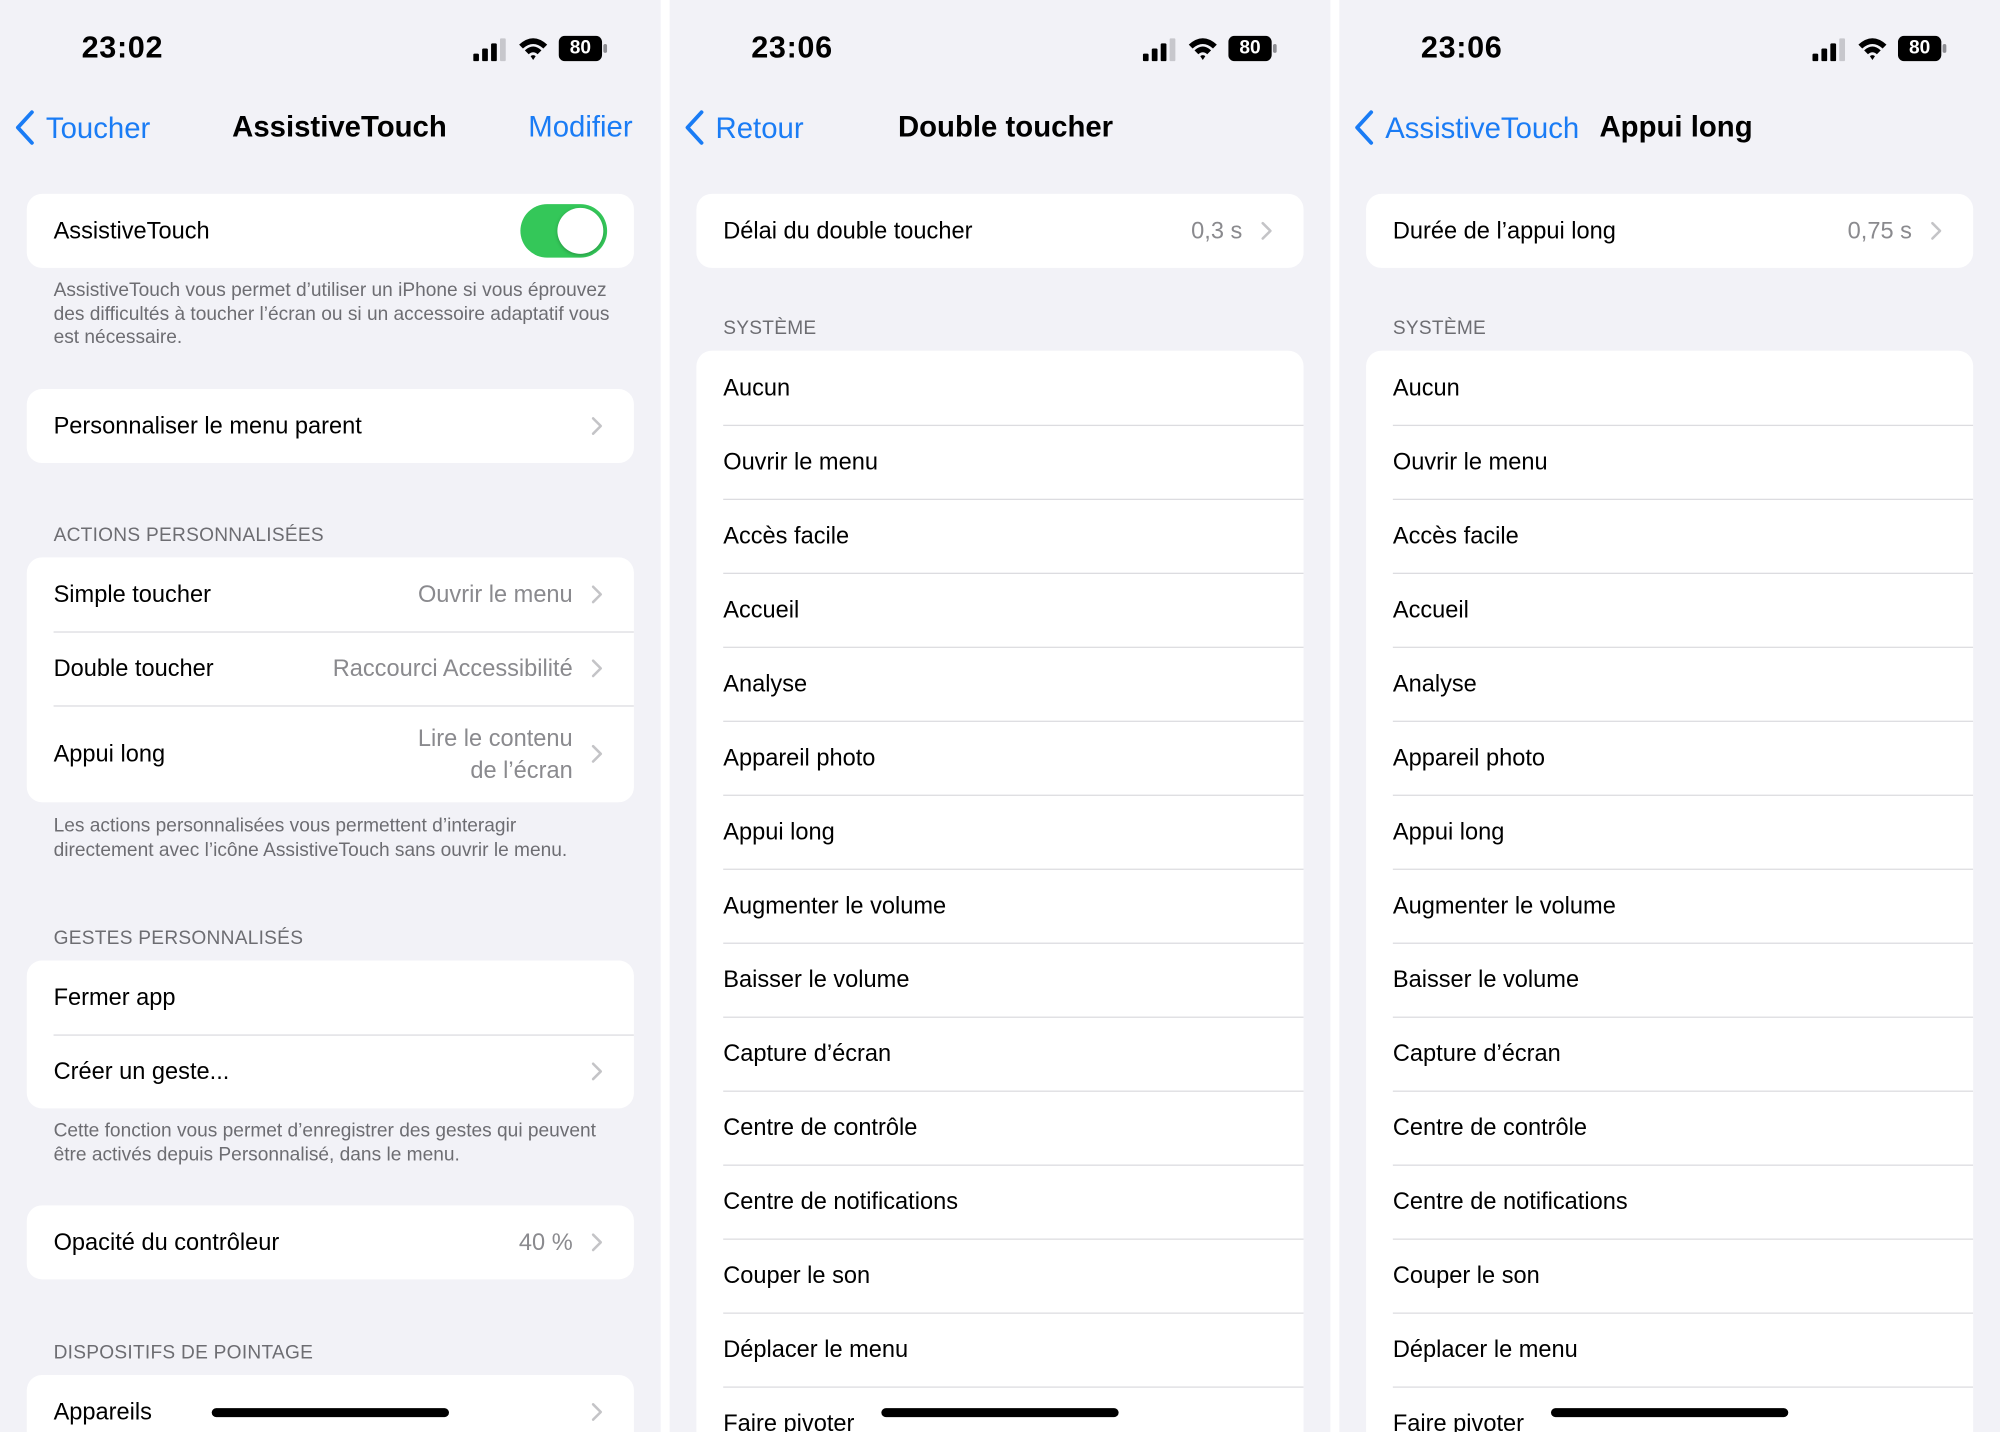 The height and width of the screenshot is (1432, 2000). What do you see at coordinates (743, 127) in the screenshot?
I see `back-button: Retour` at bounding box center [743, 127].